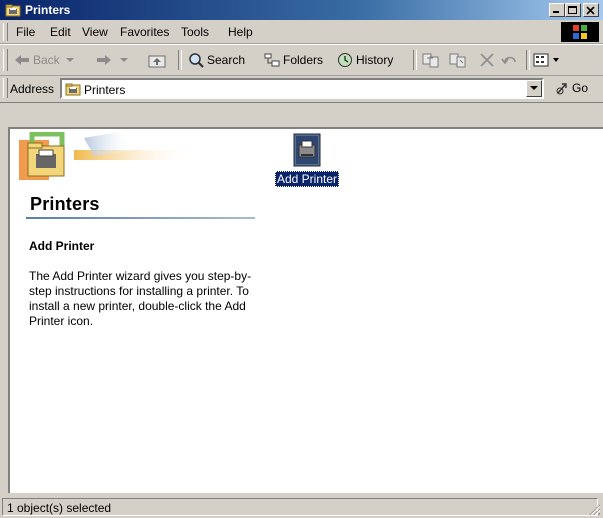  I want to click on folders-icon, so click(272, 60).